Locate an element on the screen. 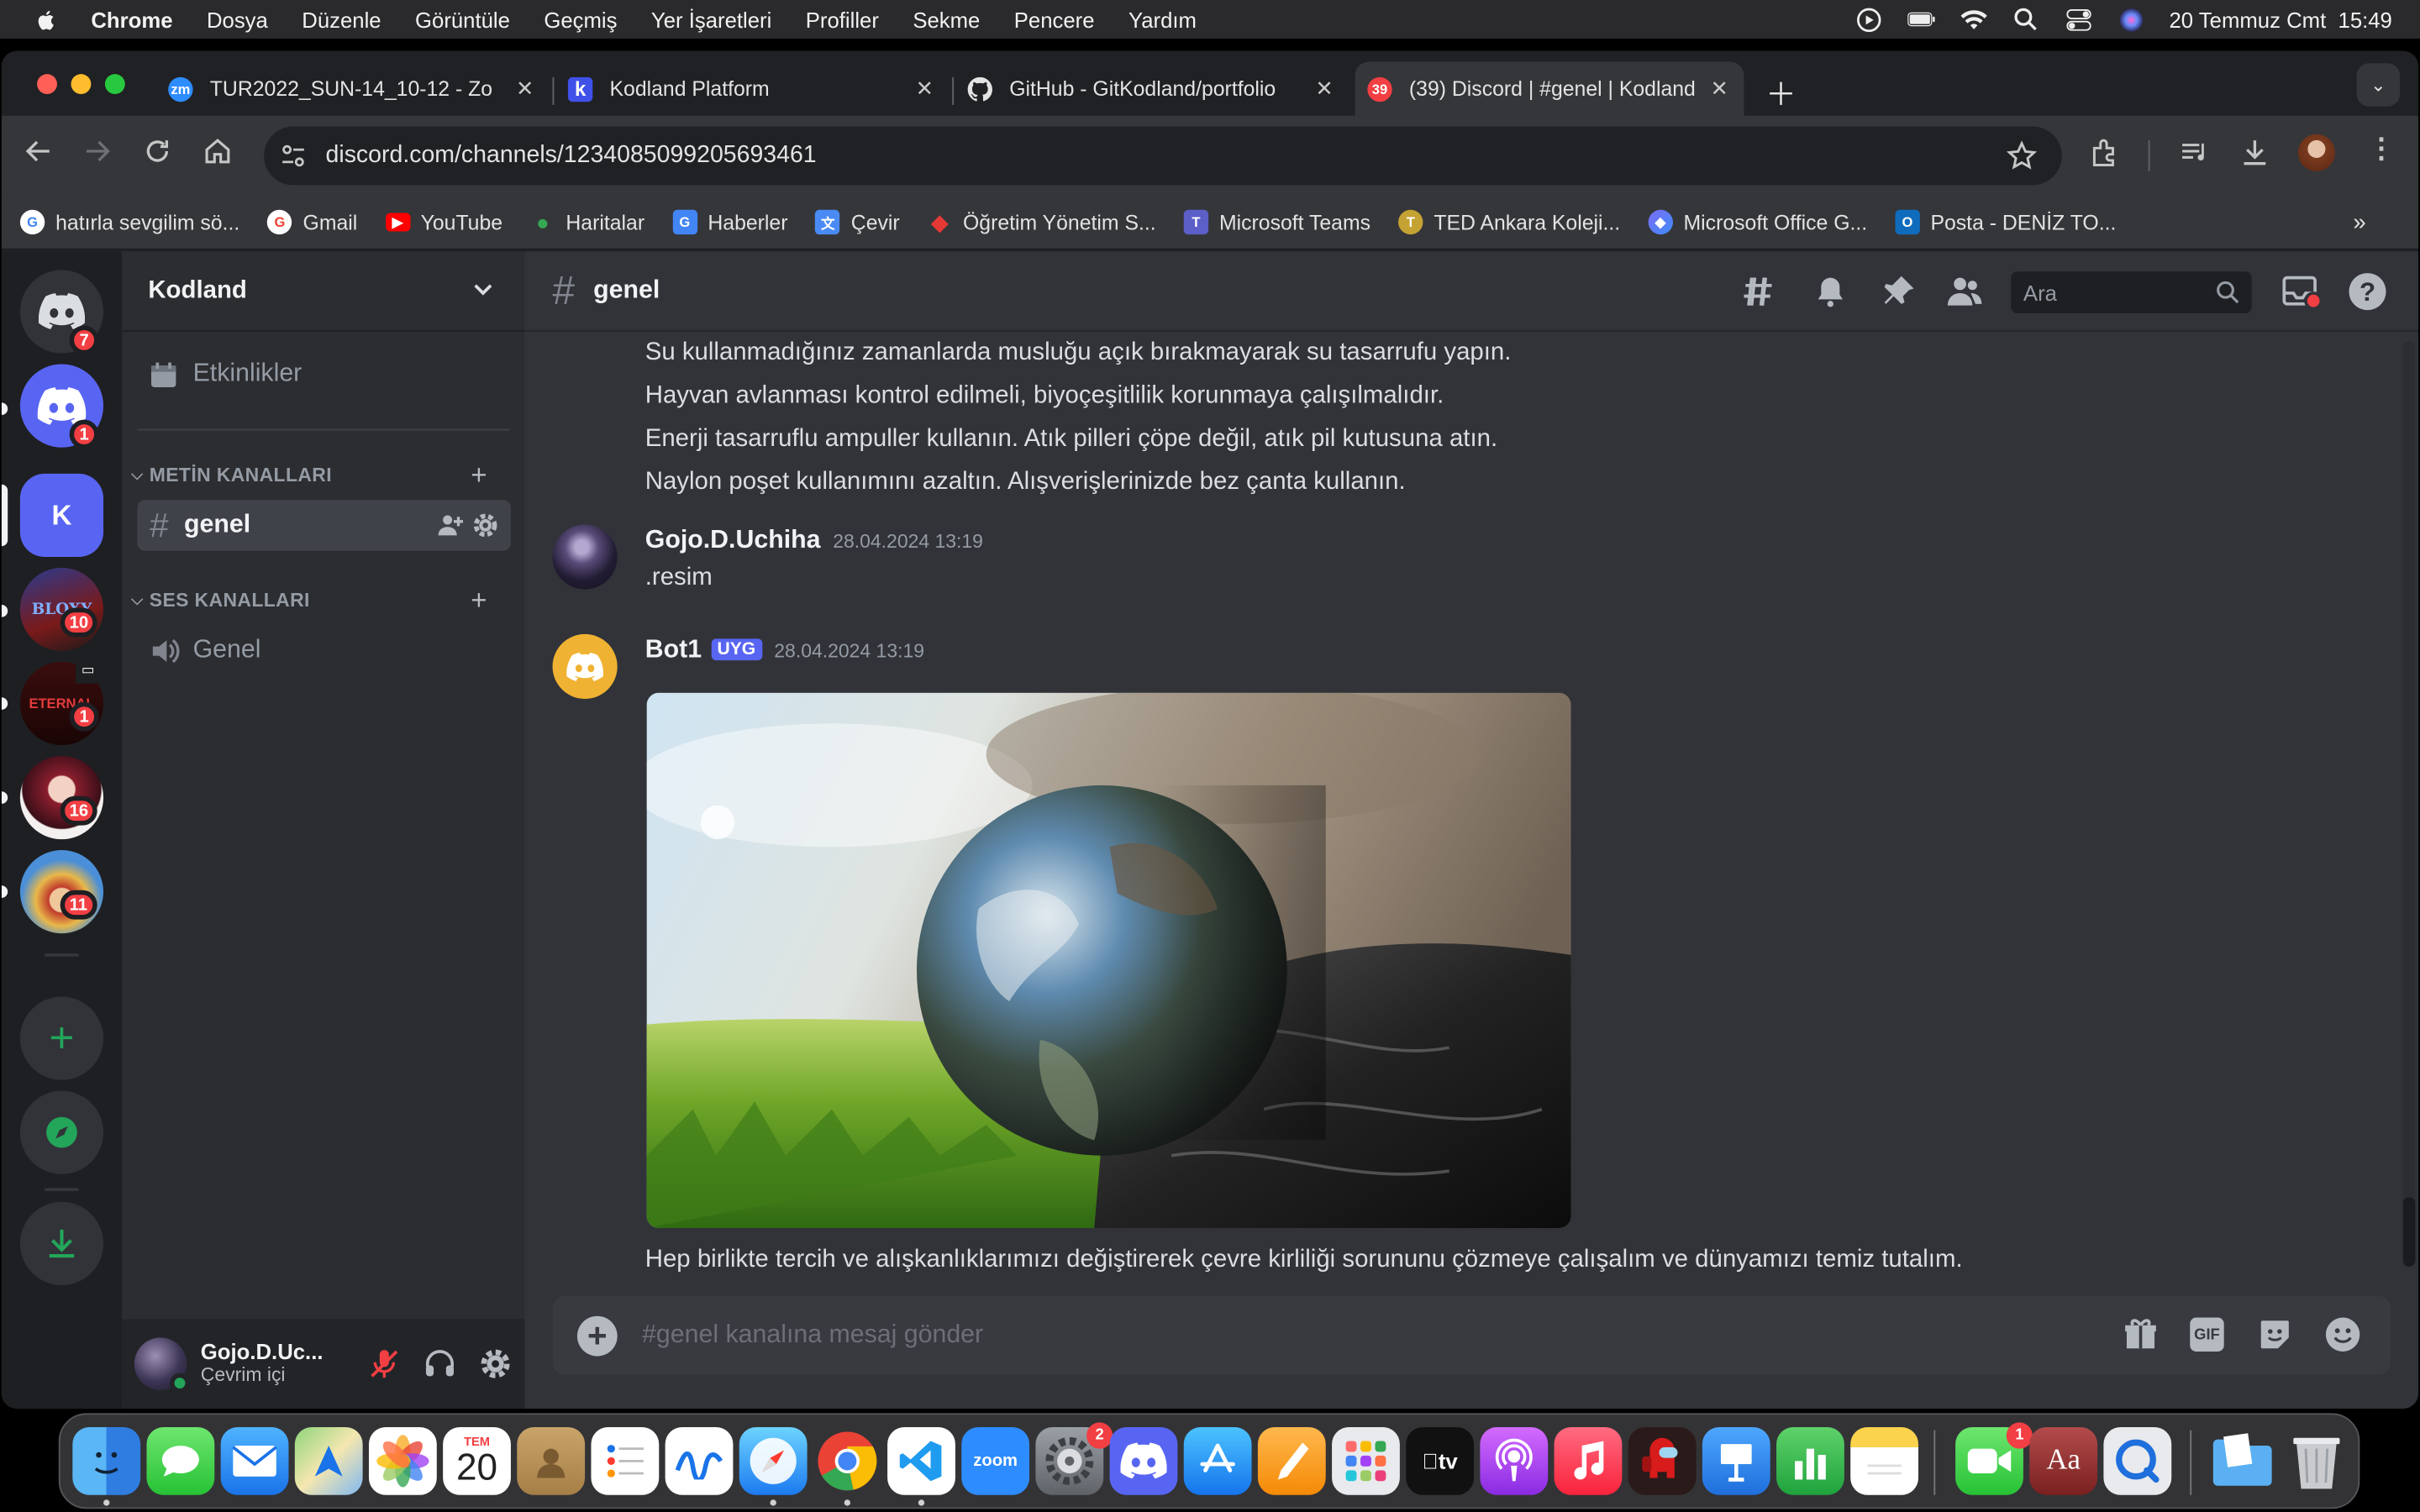  dock-mail is located at coordinates (255, 1460).